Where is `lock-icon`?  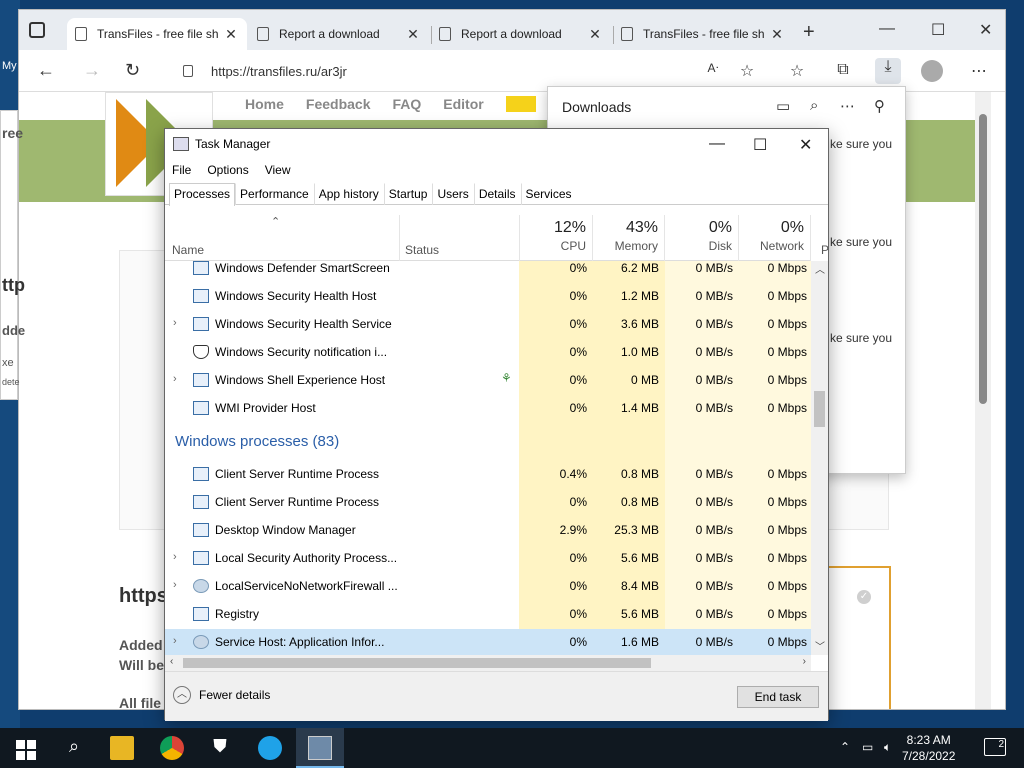 lock-icon is located at coordinates (188, 71).